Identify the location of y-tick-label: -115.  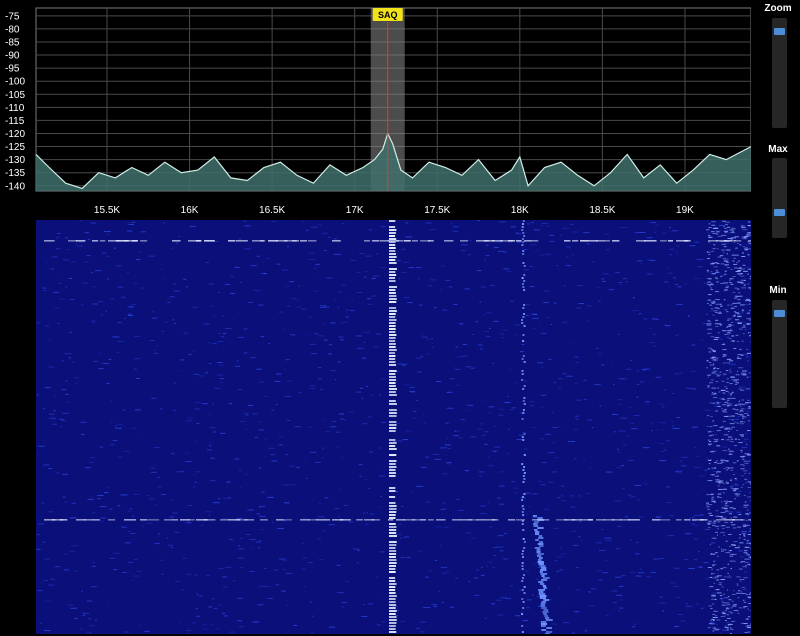
(15, 121).